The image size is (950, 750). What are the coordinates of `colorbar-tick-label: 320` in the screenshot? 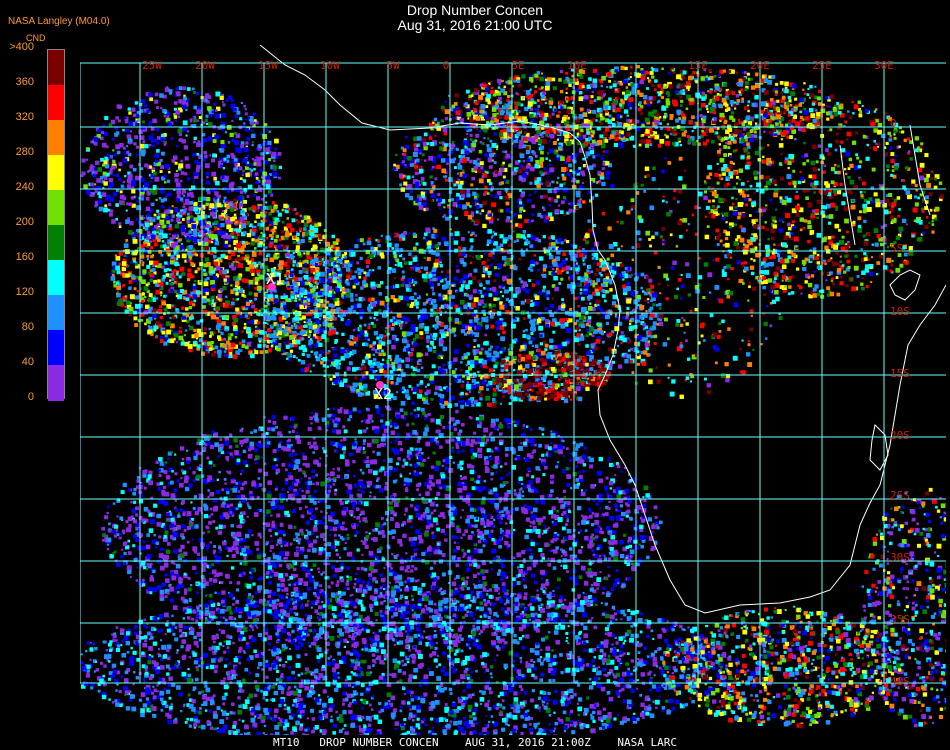 It's located at (24, 117).